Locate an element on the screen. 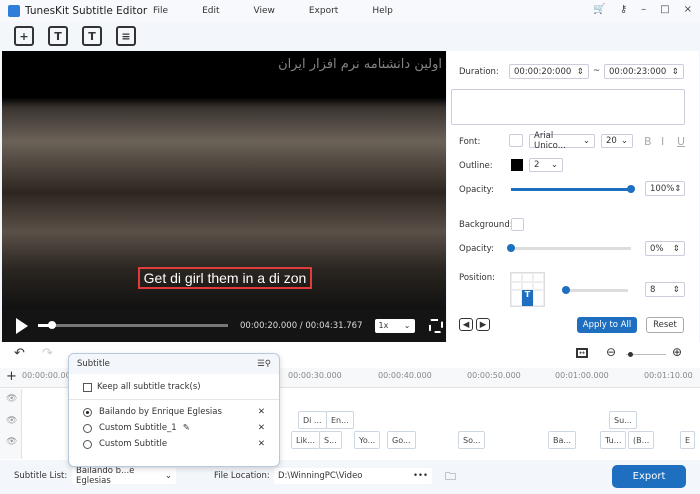  track-item: Custom Subtitle ✕ is located at coordinates (174, 444).